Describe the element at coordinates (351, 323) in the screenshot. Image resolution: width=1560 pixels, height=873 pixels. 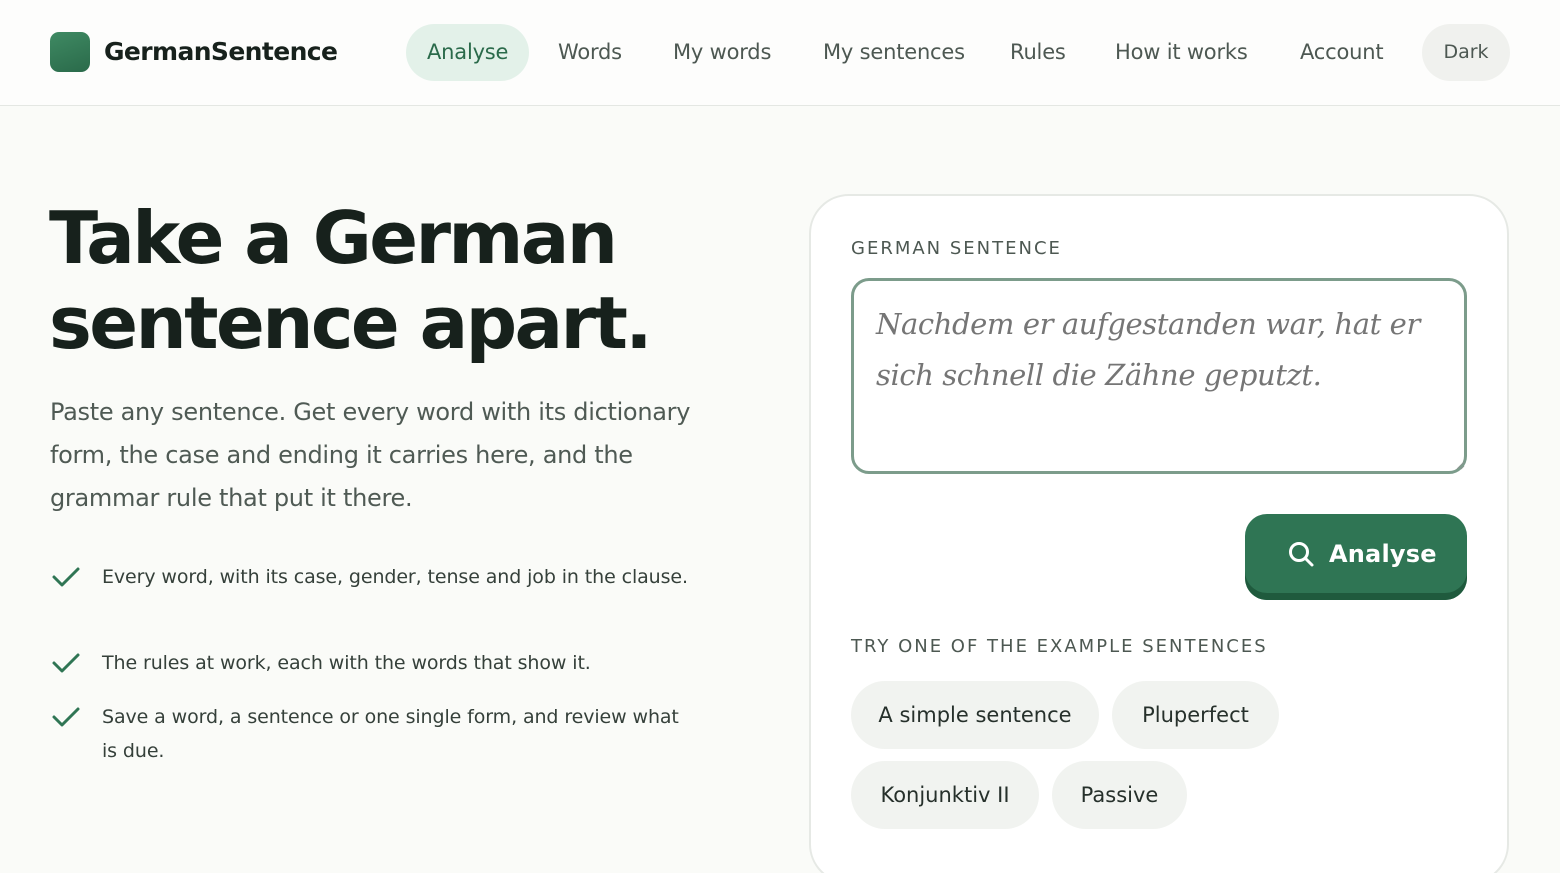
I see `page-title-line-2: sentence apart.` at that location.